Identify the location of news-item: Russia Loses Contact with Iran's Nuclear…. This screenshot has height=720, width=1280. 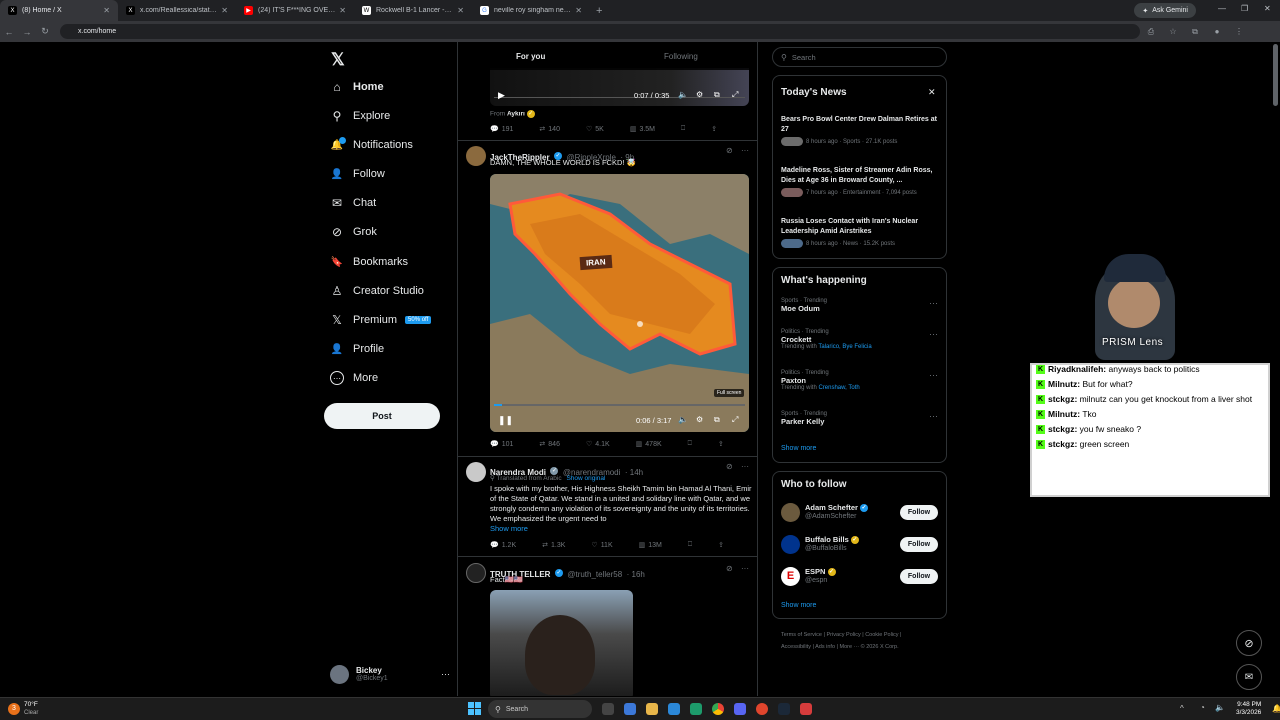
(861, 232).